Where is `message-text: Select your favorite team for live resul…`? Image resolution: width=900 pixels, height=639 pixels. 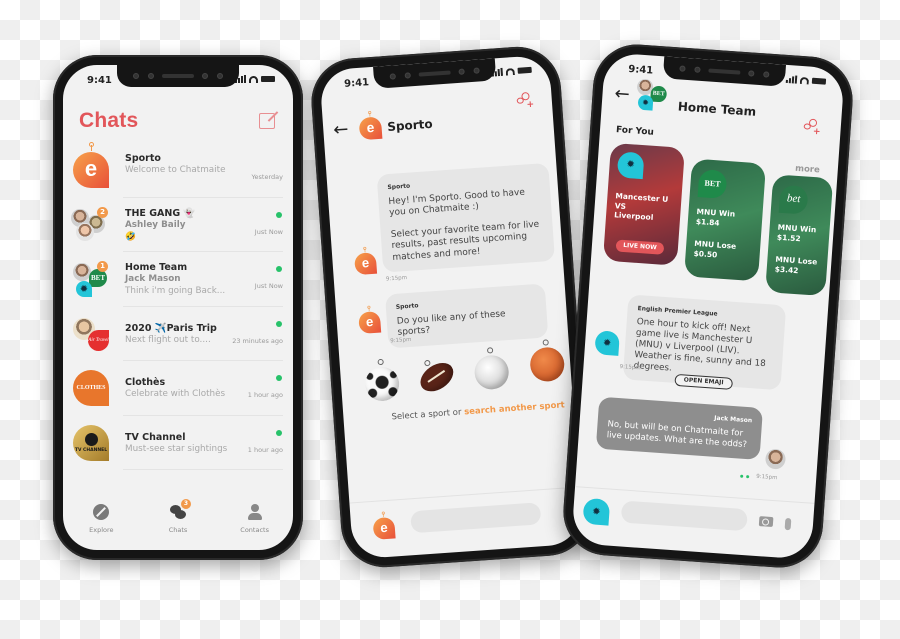 message-text: Select your favorite team for live resul… is located at coordinates (465, 241).